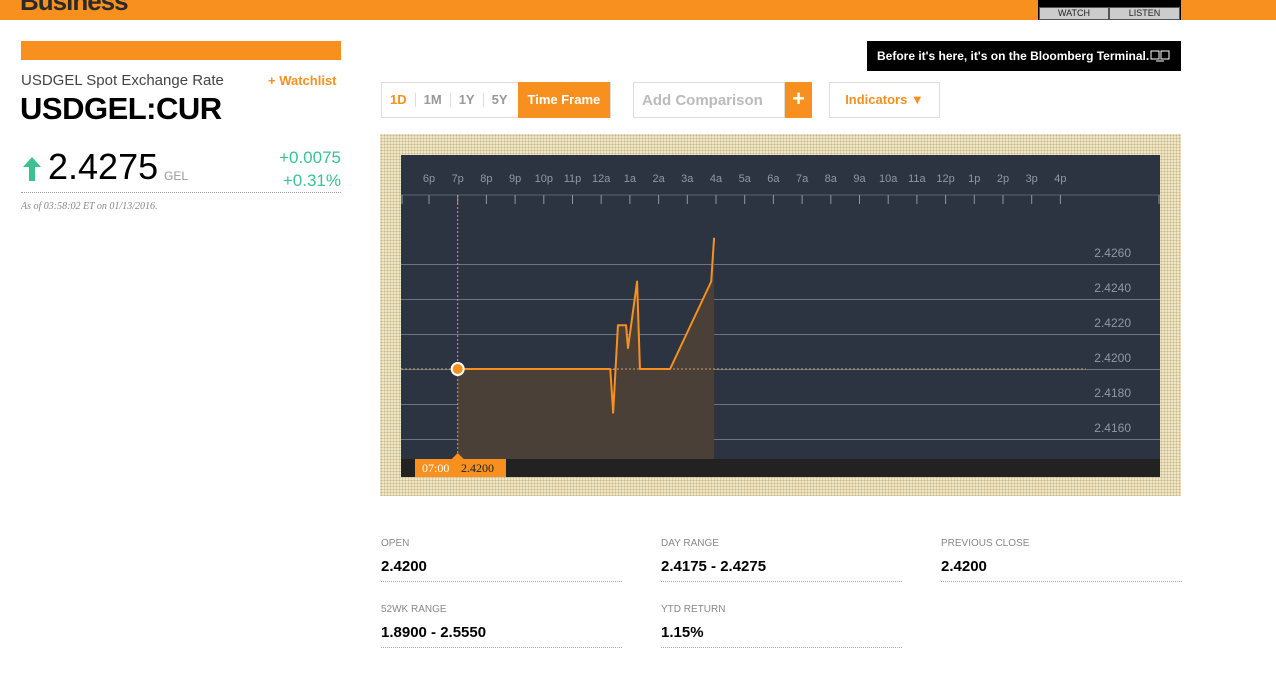 The image size is (1276, 673). I want to click on indicators-dropdown: Indicators ▼, so click(884, 100).